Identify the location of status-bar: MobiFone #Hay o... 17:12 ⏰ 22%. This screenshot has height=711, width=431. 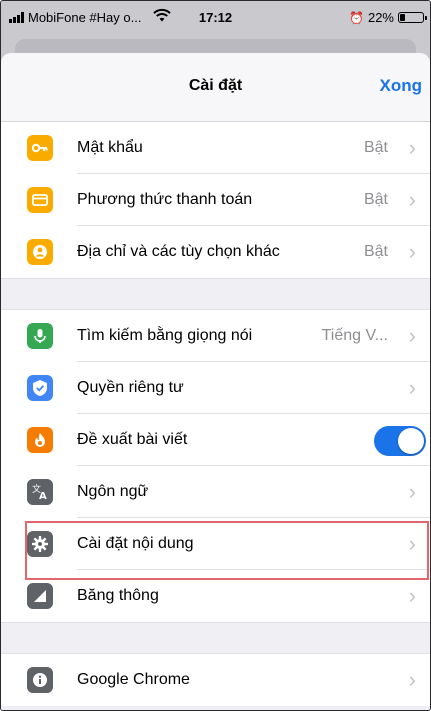
(215, 19).